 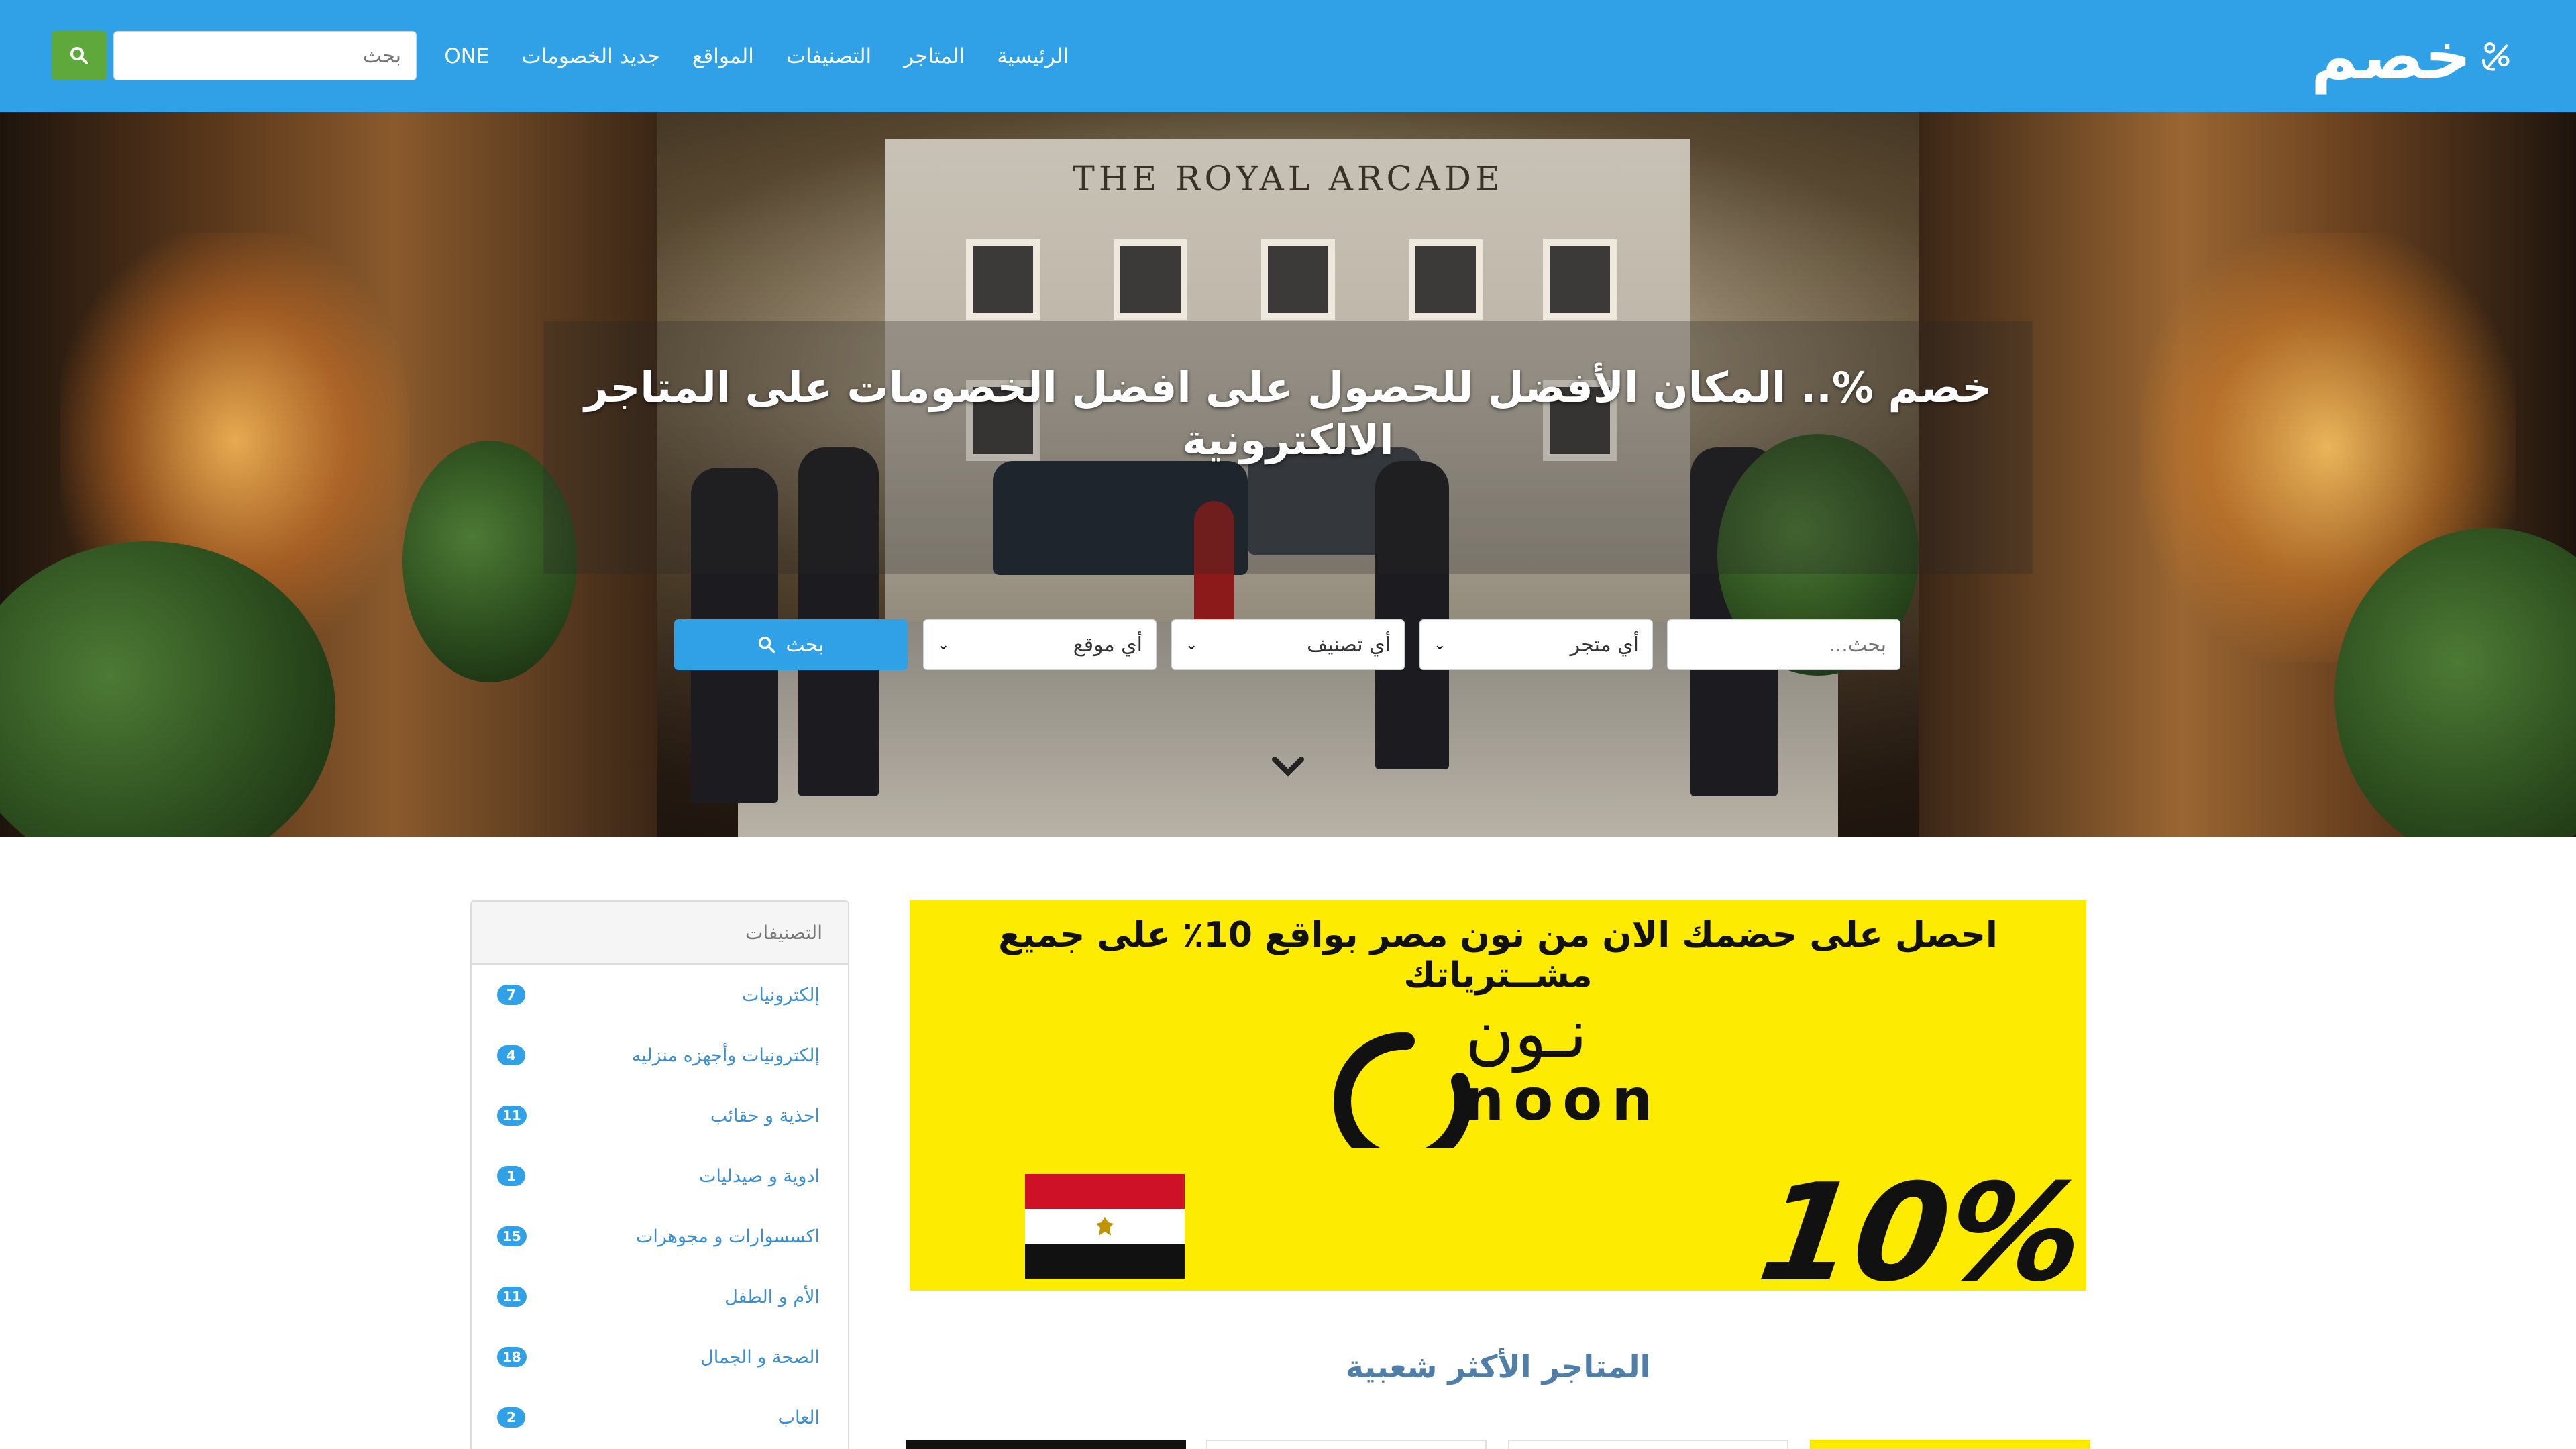 What do you see at coordinates (660, 1417) in the screenshot?
I see `category-item: العاب 2` at bounding box center [660, 1417].